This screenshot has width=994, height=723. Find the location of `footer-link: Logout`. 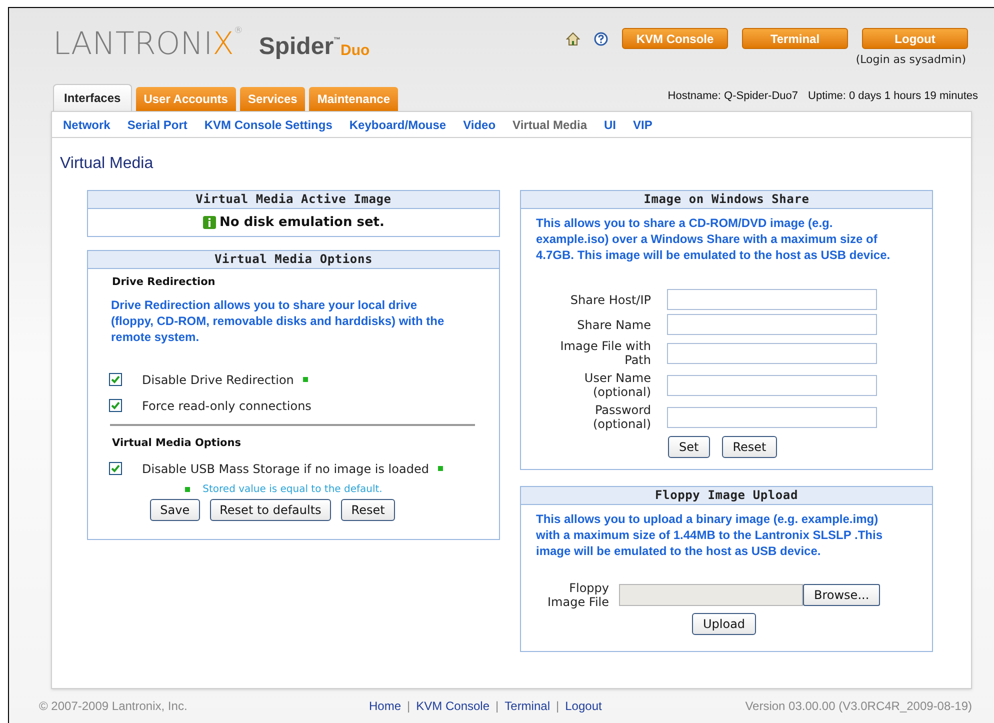

footer-link: Logout is located at coordinates (583, 706).